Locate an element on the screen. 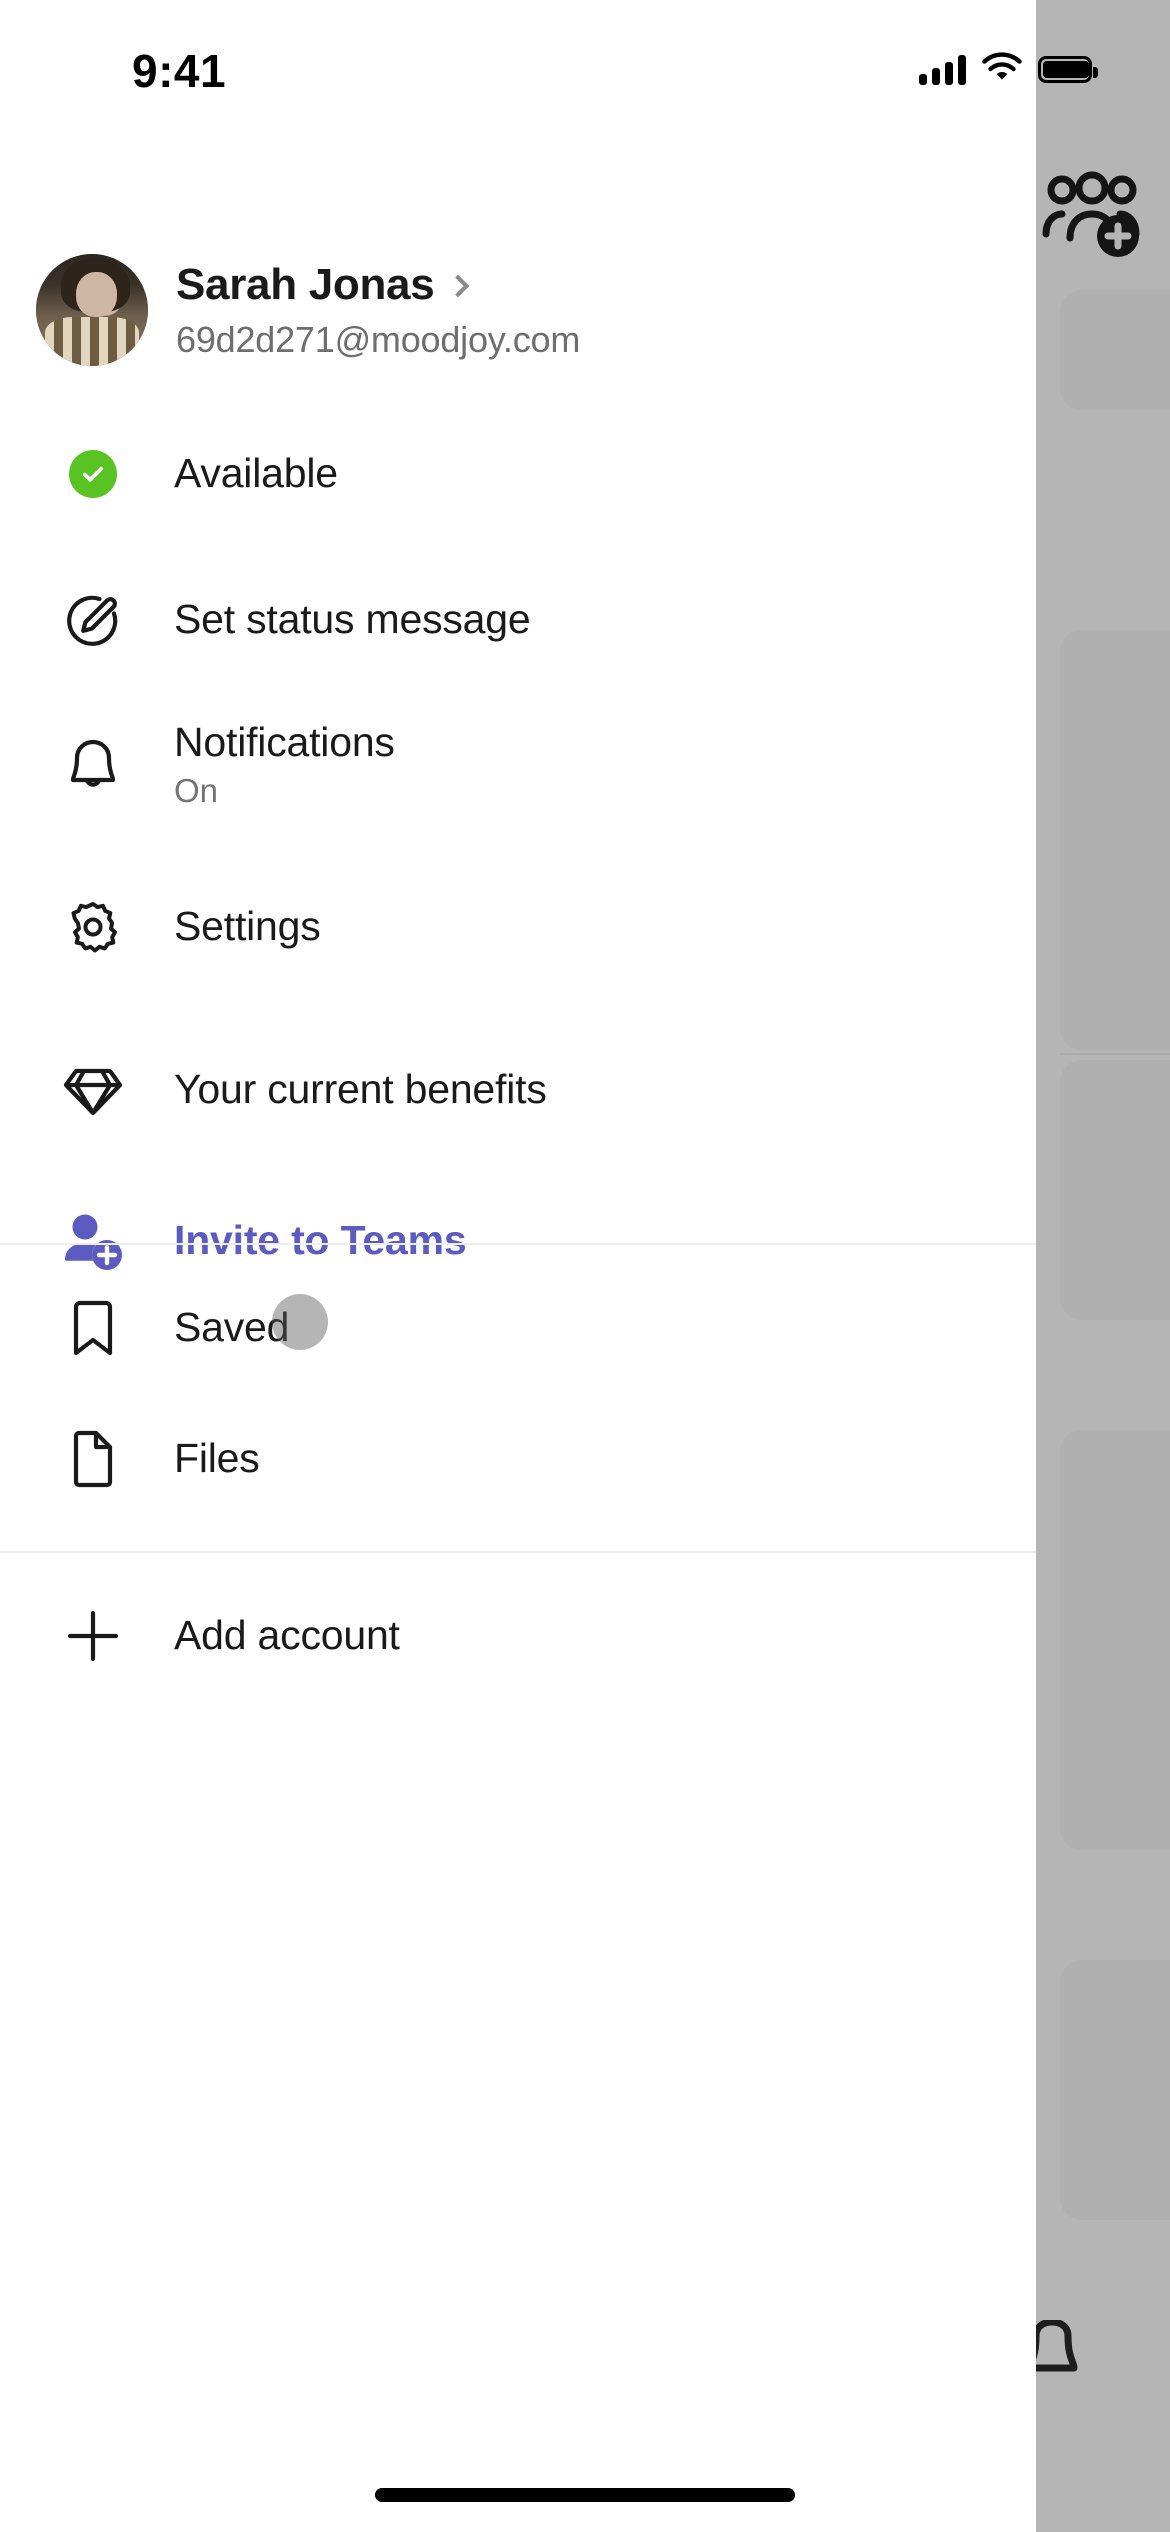 The height and width of the screenshot is (2532, 1170). menu-item-label: Set status message is located at coordinates (352, 618).